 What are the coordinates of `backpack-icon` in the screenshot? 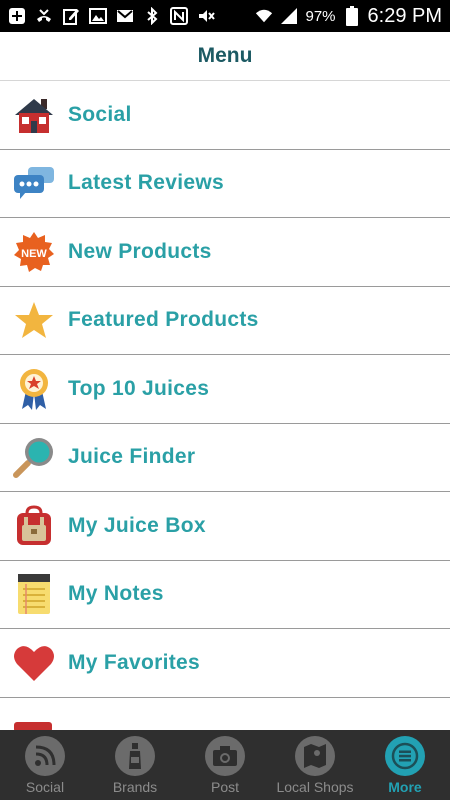 It's located at (34, 526).